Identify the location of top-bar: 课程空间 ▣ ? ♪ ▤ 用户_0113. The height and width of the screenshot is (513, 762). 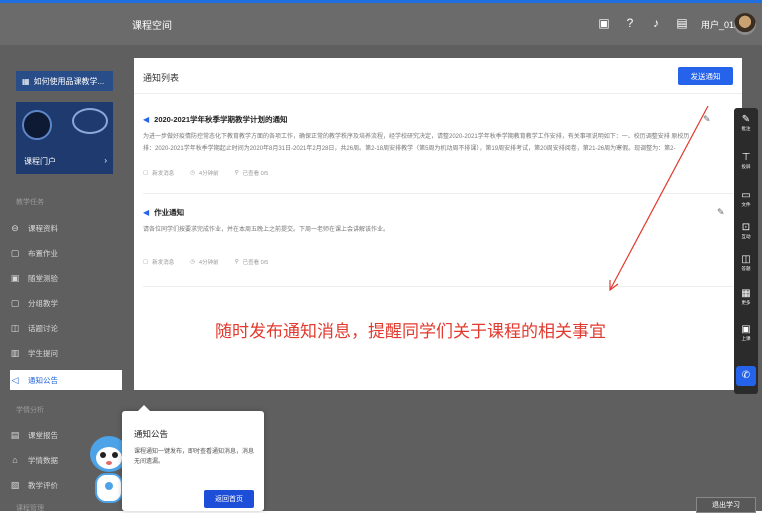
(381, 24).